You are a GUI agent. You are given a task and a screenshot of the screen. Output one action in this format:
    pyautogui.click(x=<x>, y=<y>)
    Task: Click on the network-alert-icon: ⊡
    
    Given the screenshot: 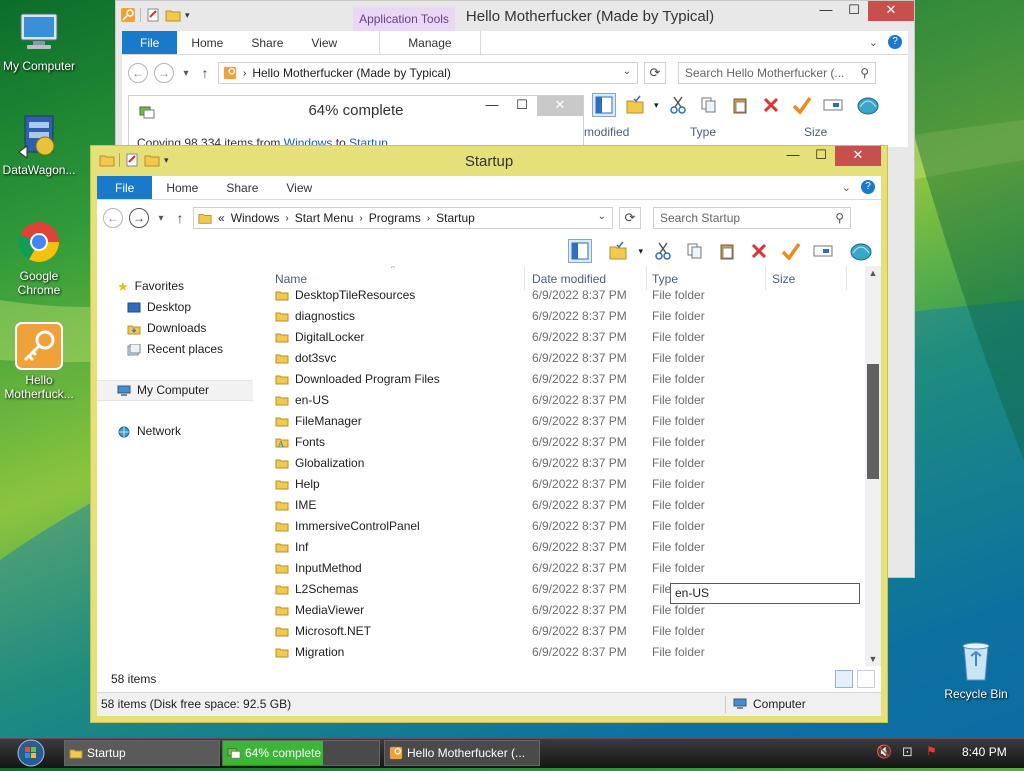 What is the action you would take?
    pyautogui.click(x=907, y=752)
    